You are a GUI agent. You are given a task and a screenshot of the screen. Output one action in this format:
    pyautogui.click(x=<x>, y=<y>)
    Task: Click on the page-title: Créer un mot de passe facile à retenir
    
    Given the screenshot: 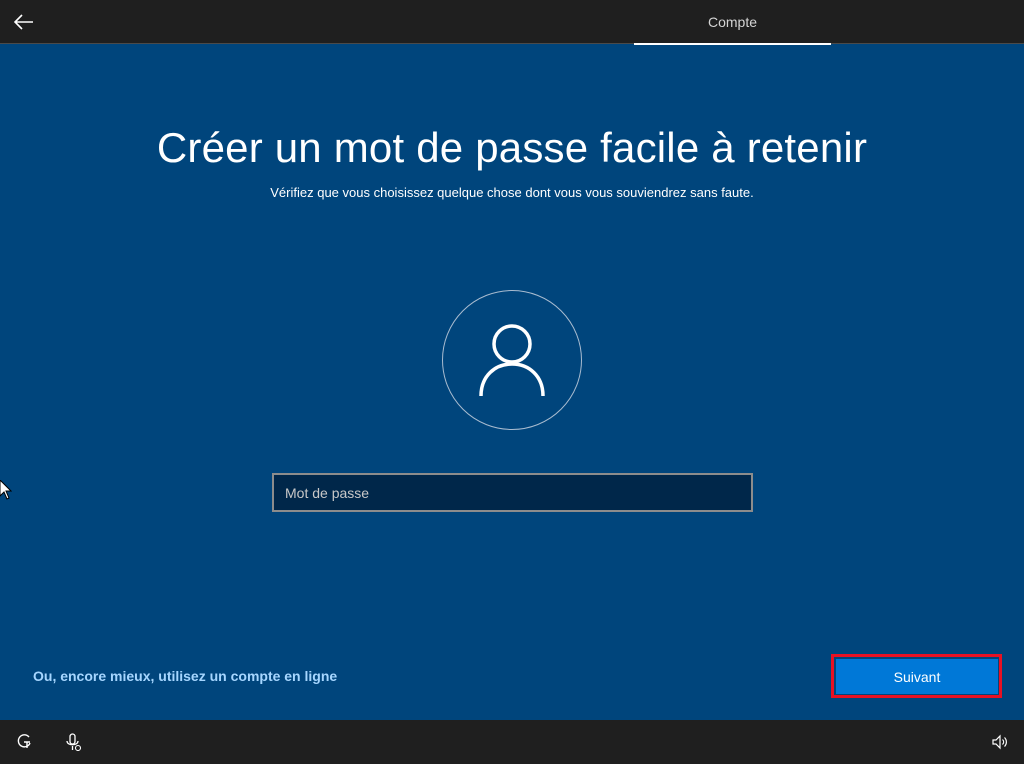 What is the action you would take?
    pyautogui.click(x=512, y=147)
    